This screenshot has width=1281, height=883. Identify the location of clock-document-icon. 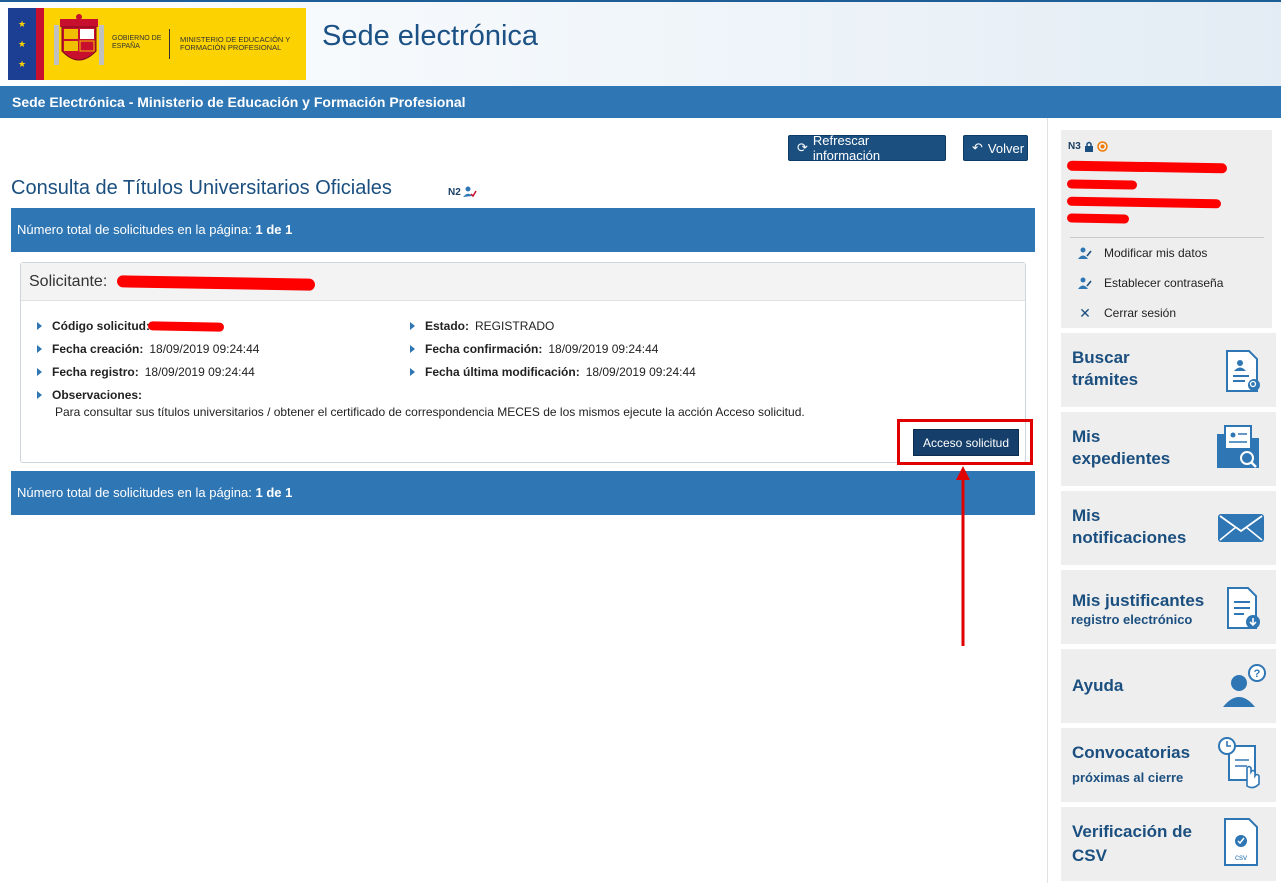
(1239, 763).